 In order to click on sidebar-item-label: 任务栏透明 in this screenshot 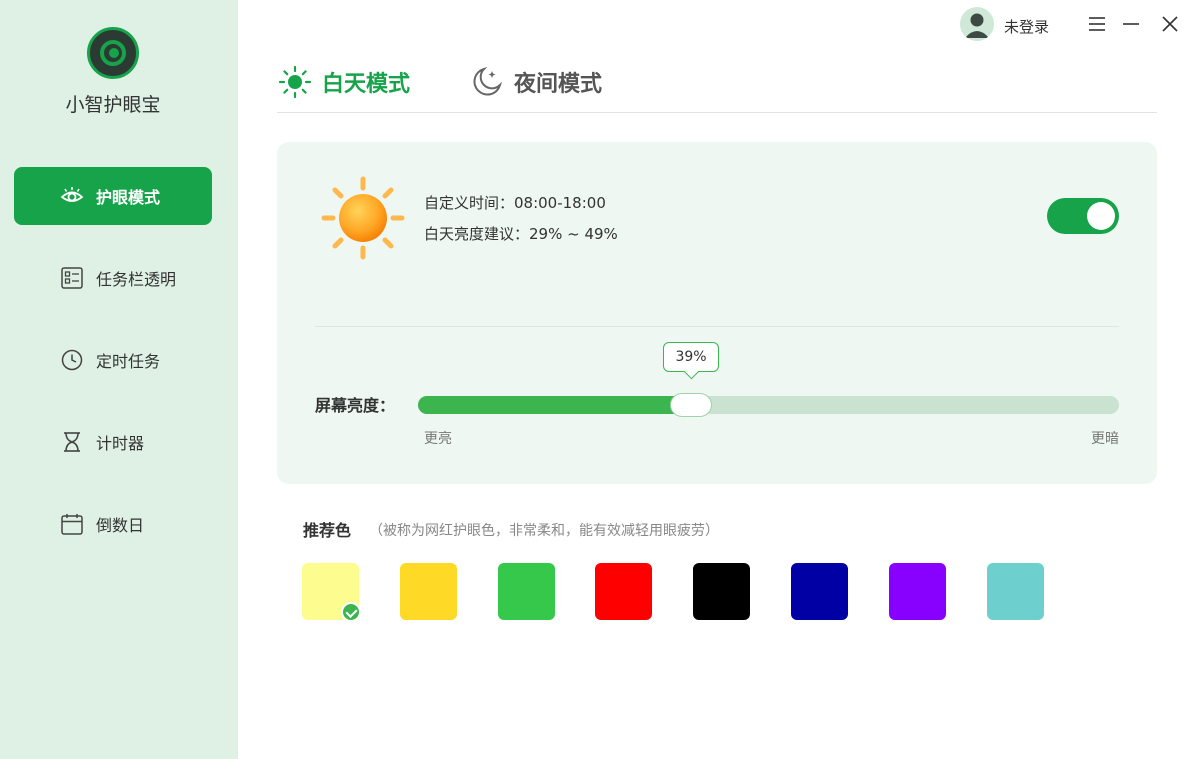, I will do `click(136, 279)`.